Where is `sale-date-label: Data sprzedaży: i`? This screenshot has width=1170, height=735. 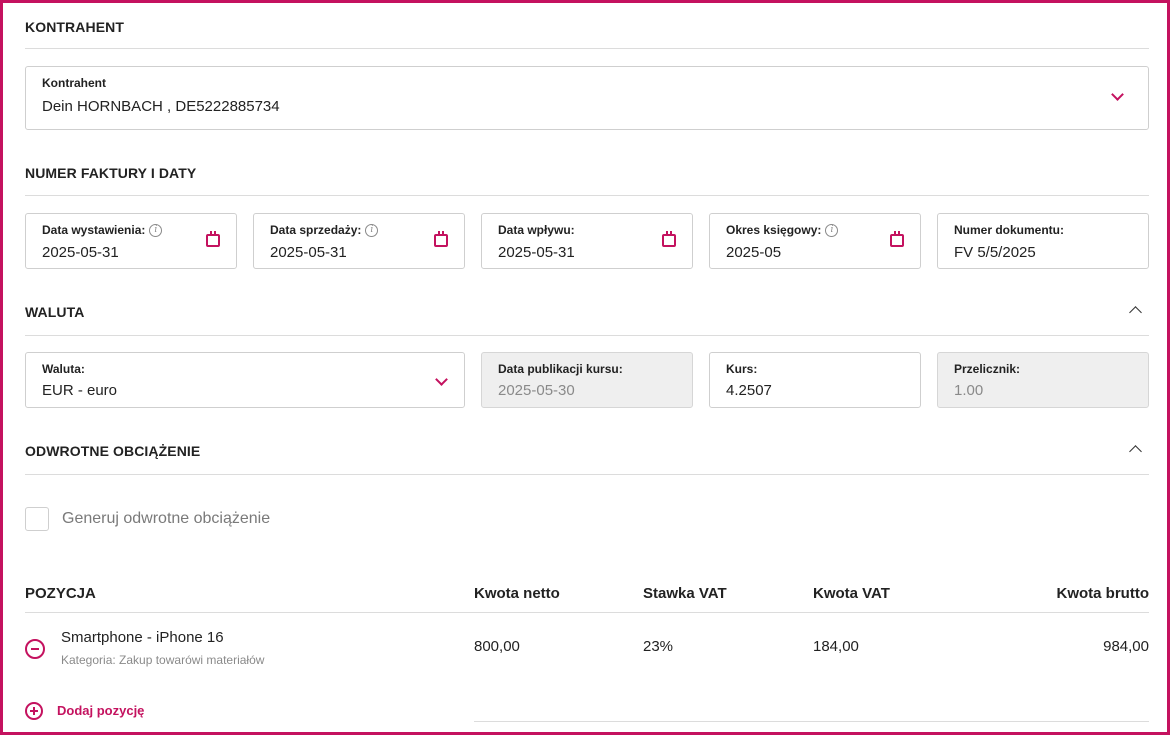 sale-date-label: Data sprzedaży: i is located at coordinates (324, 230).